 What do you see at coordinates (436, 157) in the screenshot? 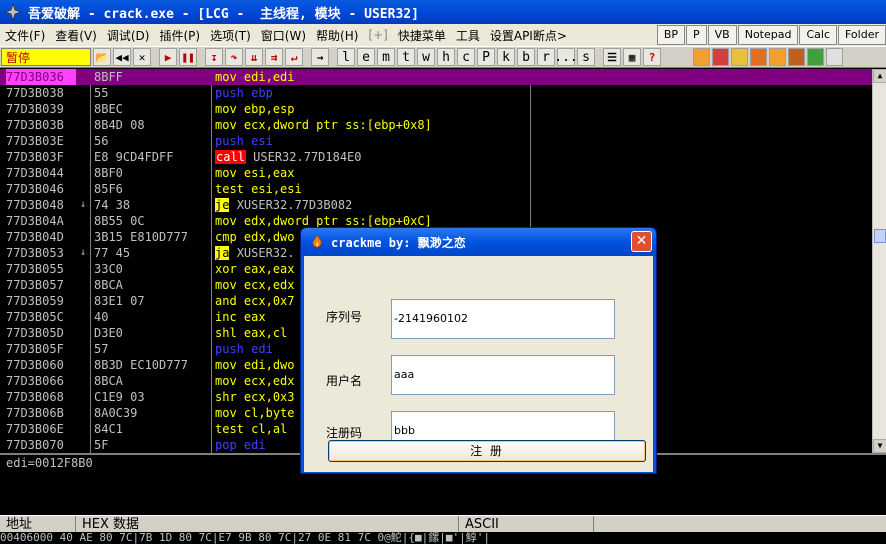
I see `disasm-row: 77D3B03F E8 9CD4FDFF call USER32.77D184E0` at bounding box center [436, 157].